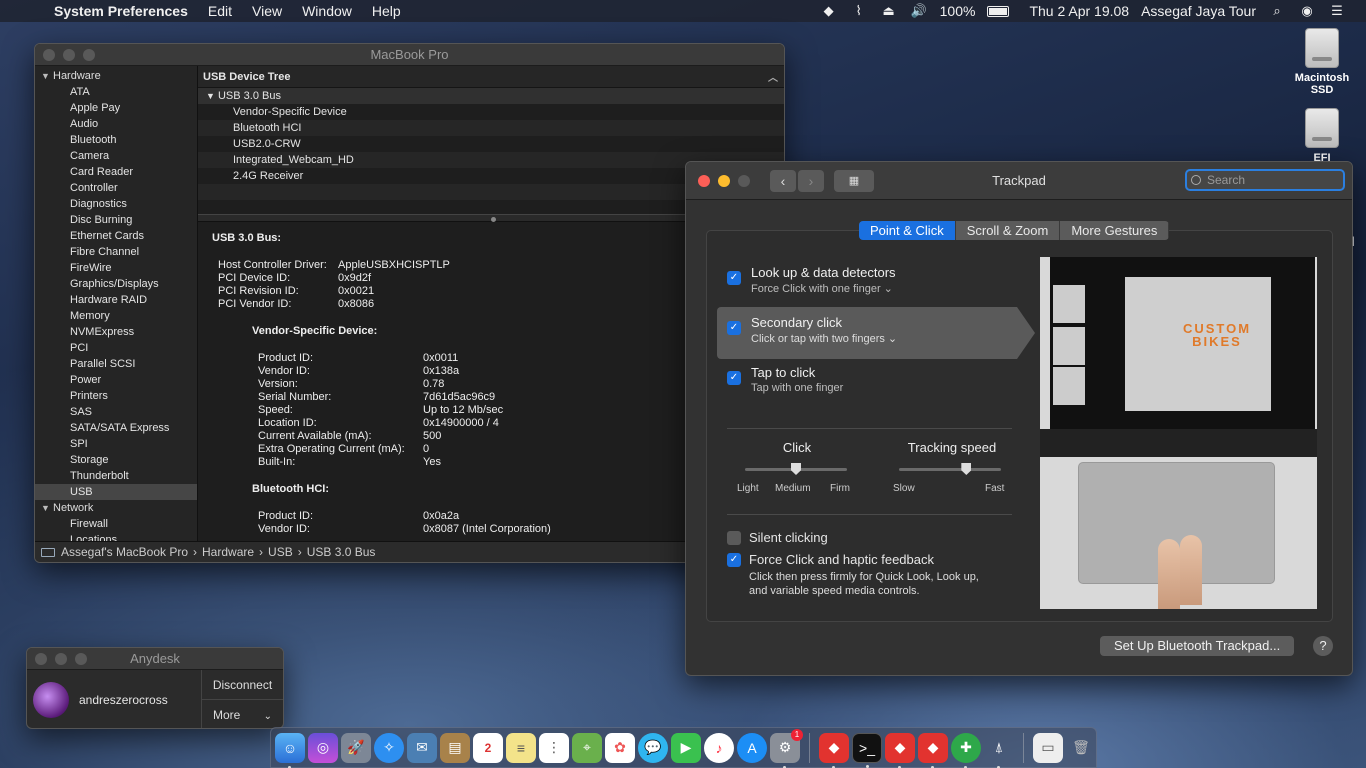  I want to click on anydesk-icon: ◆, so click(834, 750).